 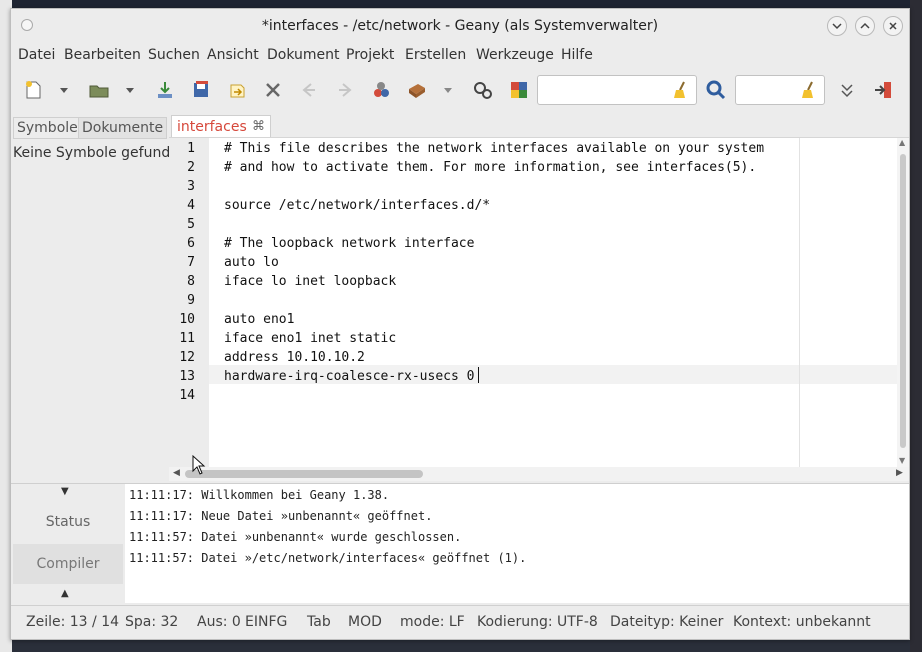 I want to click on line-number: 10, so click(x=187, y=319).